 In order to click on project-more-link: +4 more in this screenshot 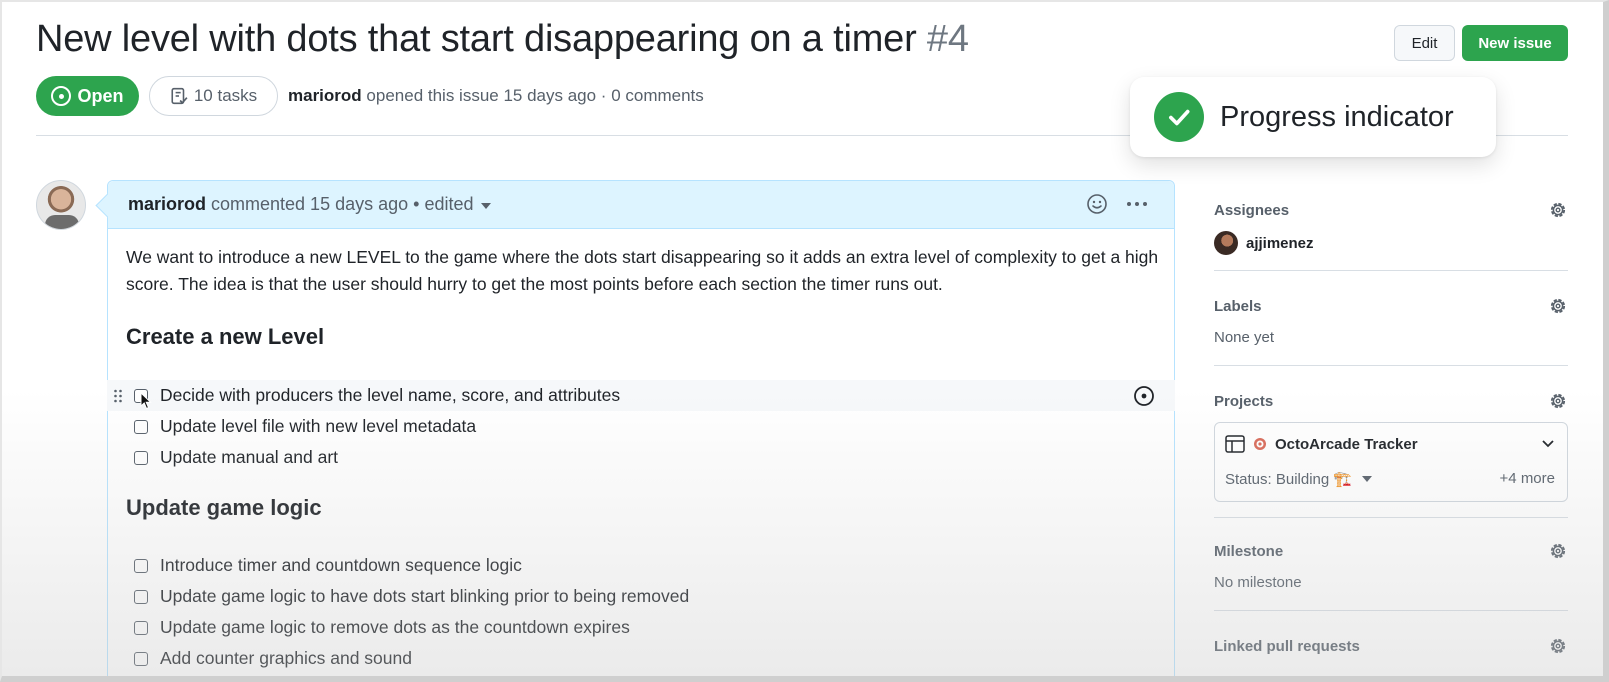, I will do `click(1527, 478)`.